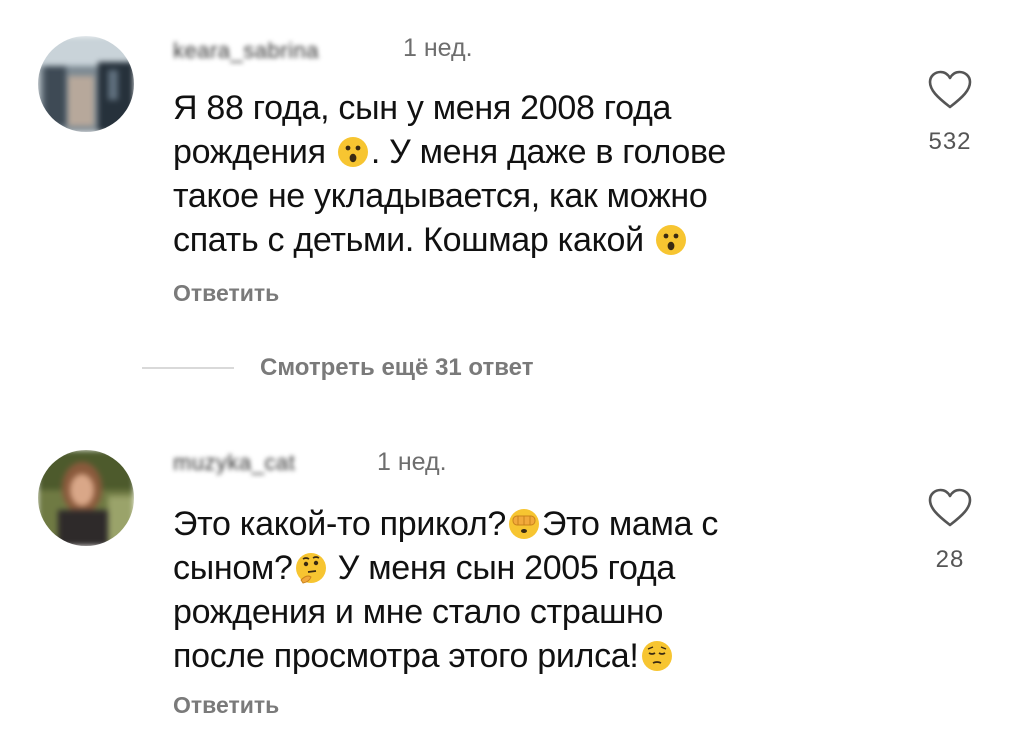 The height and width of the screenshot is (754, 1024). I want to click on face-with-hand-over-eyes-emoji, so click(524, 524).